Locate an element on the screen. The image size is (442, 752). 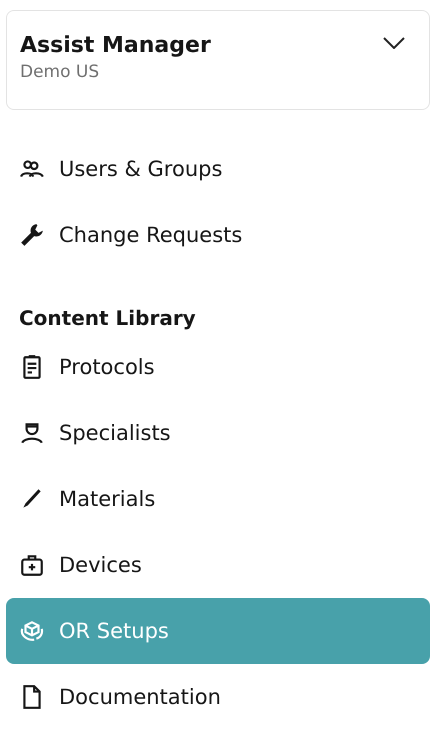
cube-icon is located at coordinates (32, 631).